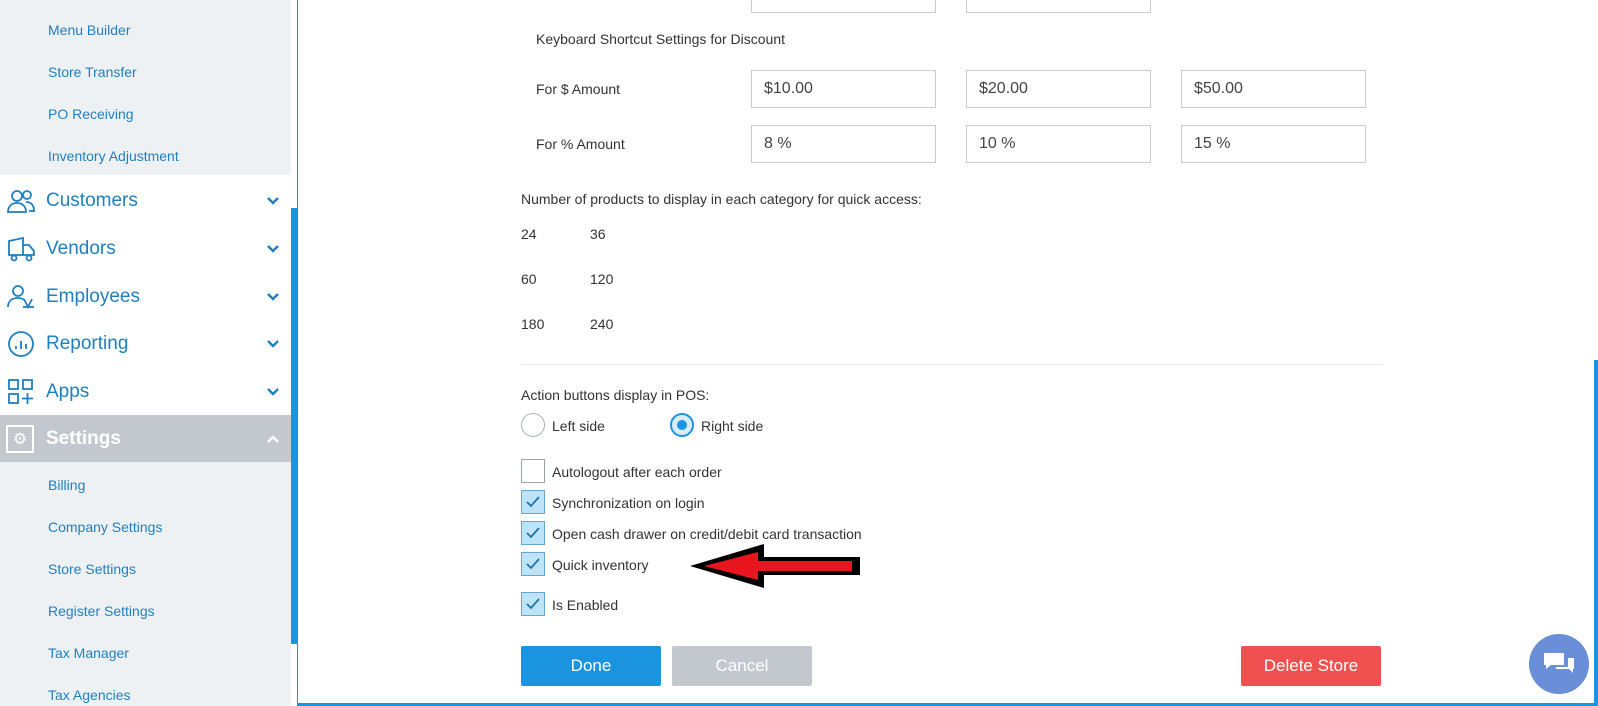 The image size is (1598, 706). I want to click on nav-label: Employees, so click(93, 296).